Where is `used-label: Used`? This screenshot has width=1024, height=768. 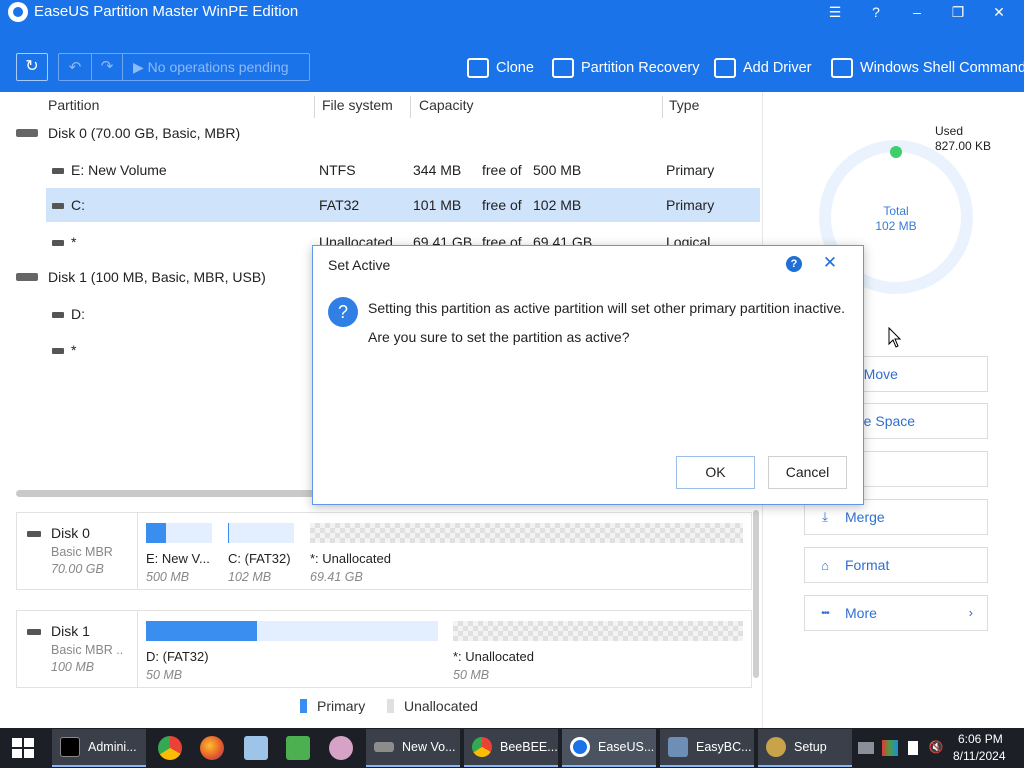 used-label: Used is located at coordinates (949, 131).